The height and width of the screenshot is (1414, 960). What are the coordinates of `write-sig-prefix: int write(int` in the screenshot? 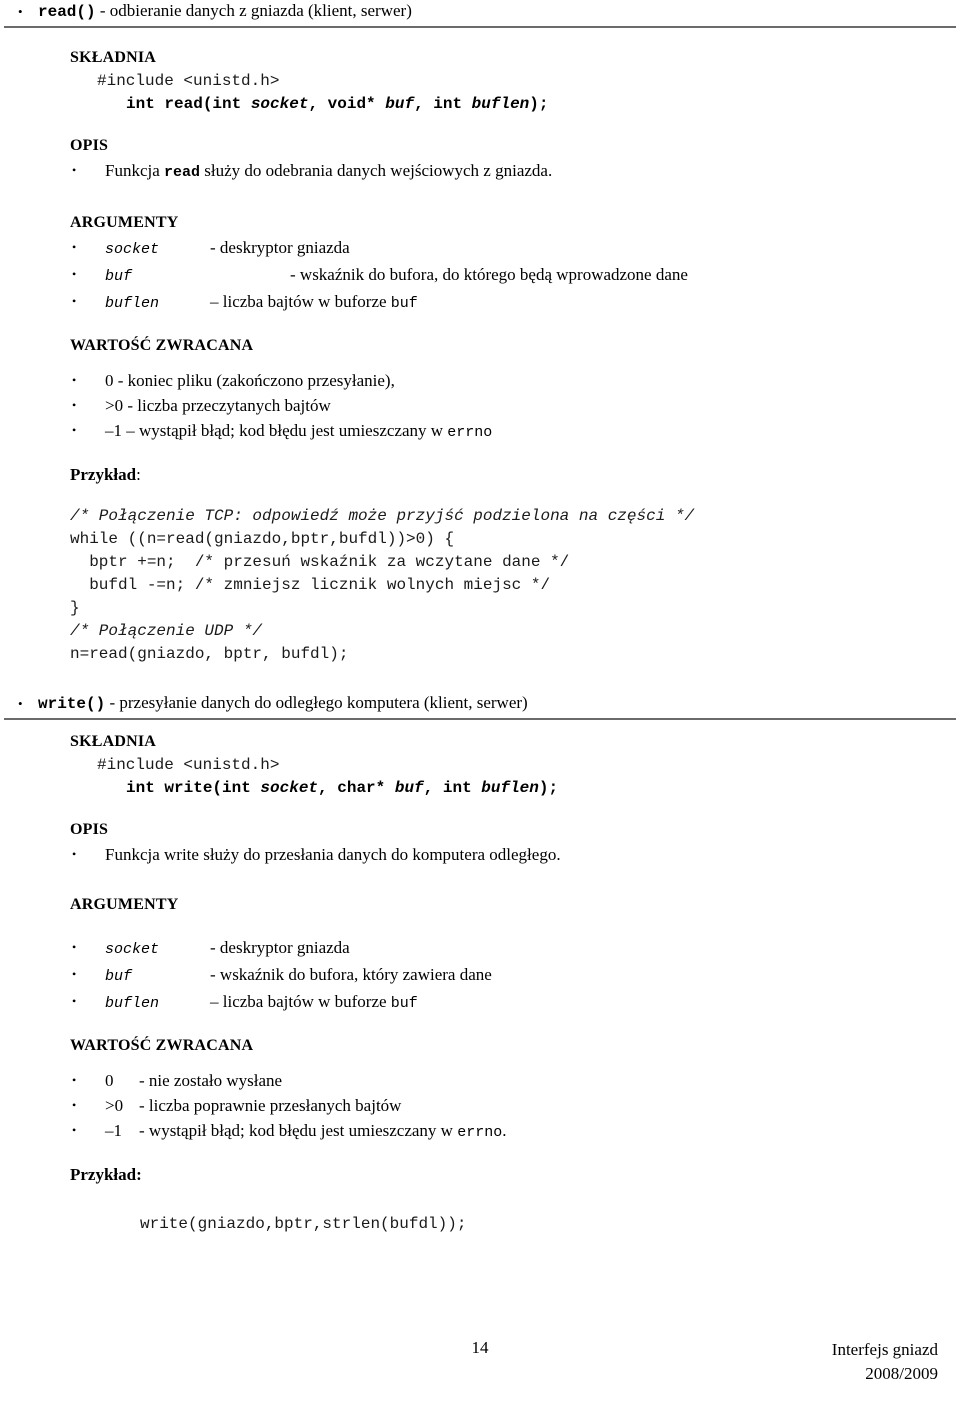 It's located at (193, 788).